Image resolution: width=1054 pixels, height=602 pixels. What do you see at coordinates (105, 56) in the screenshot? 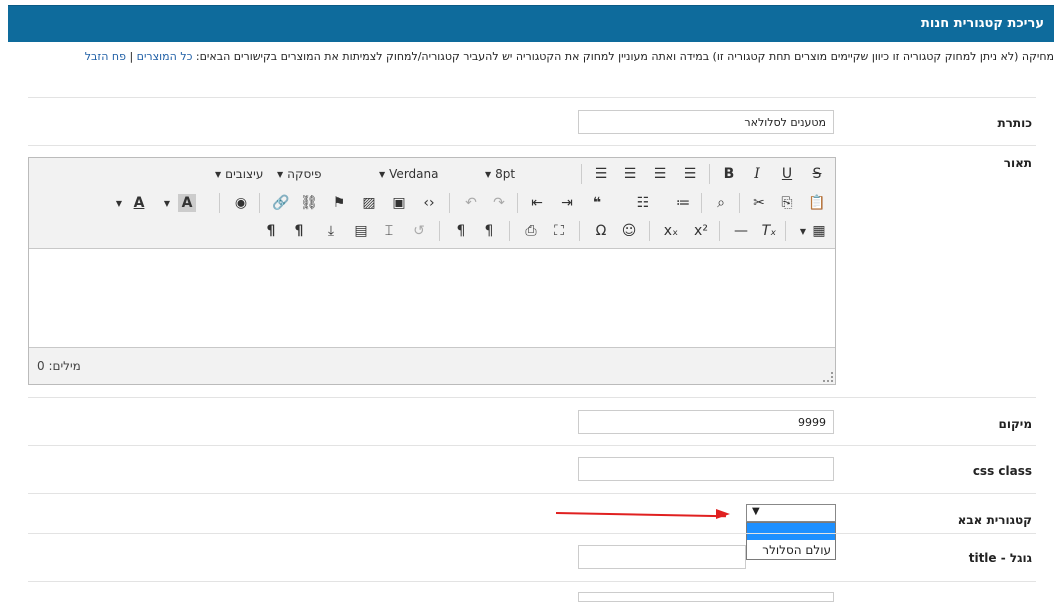
I see `trash-link: פח הזבל` at bounding box center [105, 56].